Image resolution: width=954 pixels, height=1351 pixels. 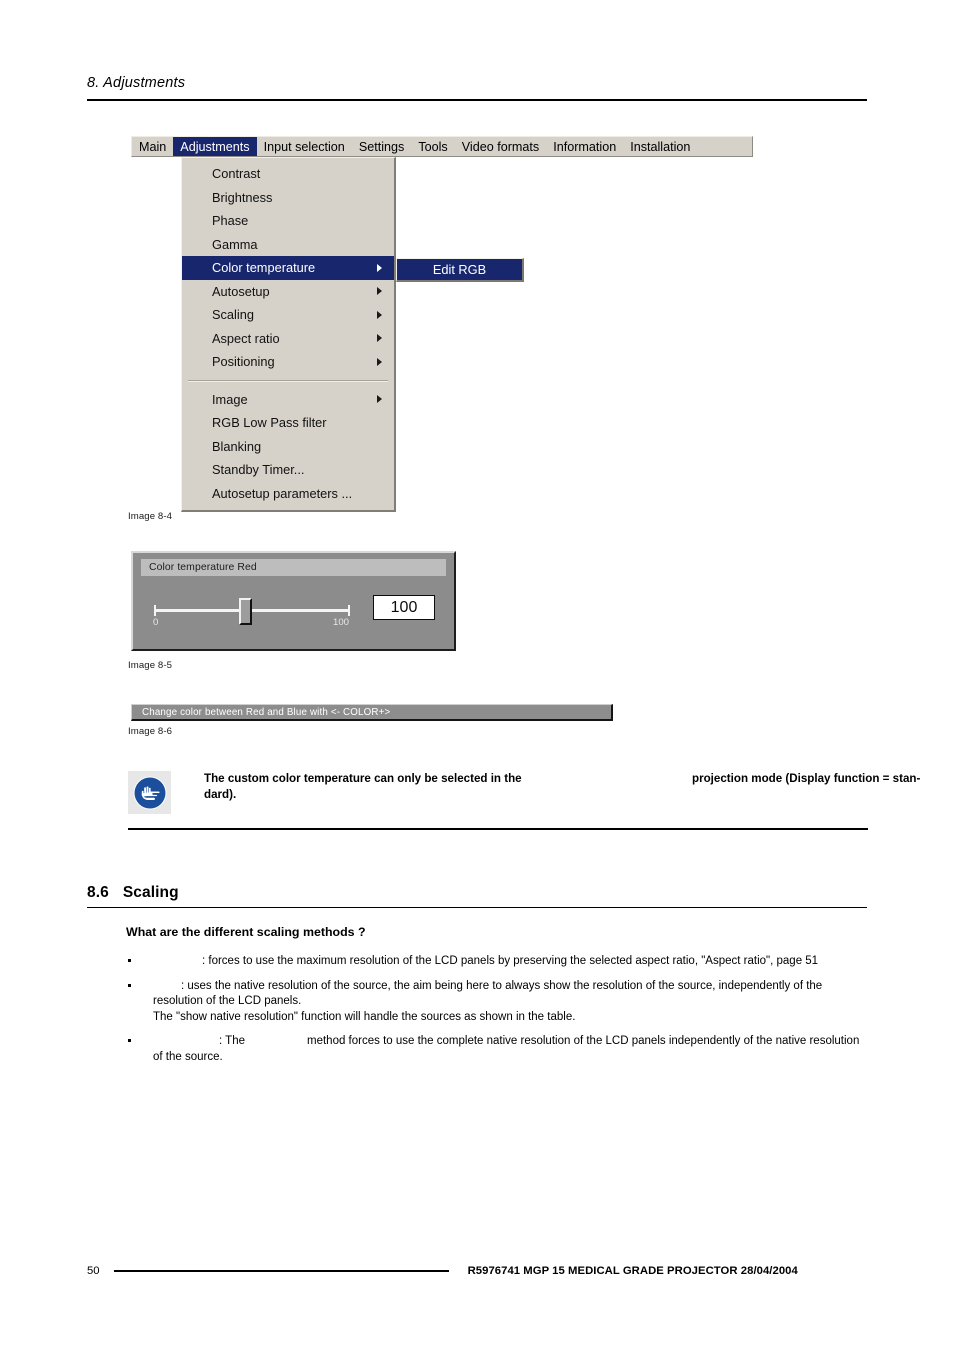 I want to click on page-running-header: 8. Adjustments, so click(x=477, y=88).